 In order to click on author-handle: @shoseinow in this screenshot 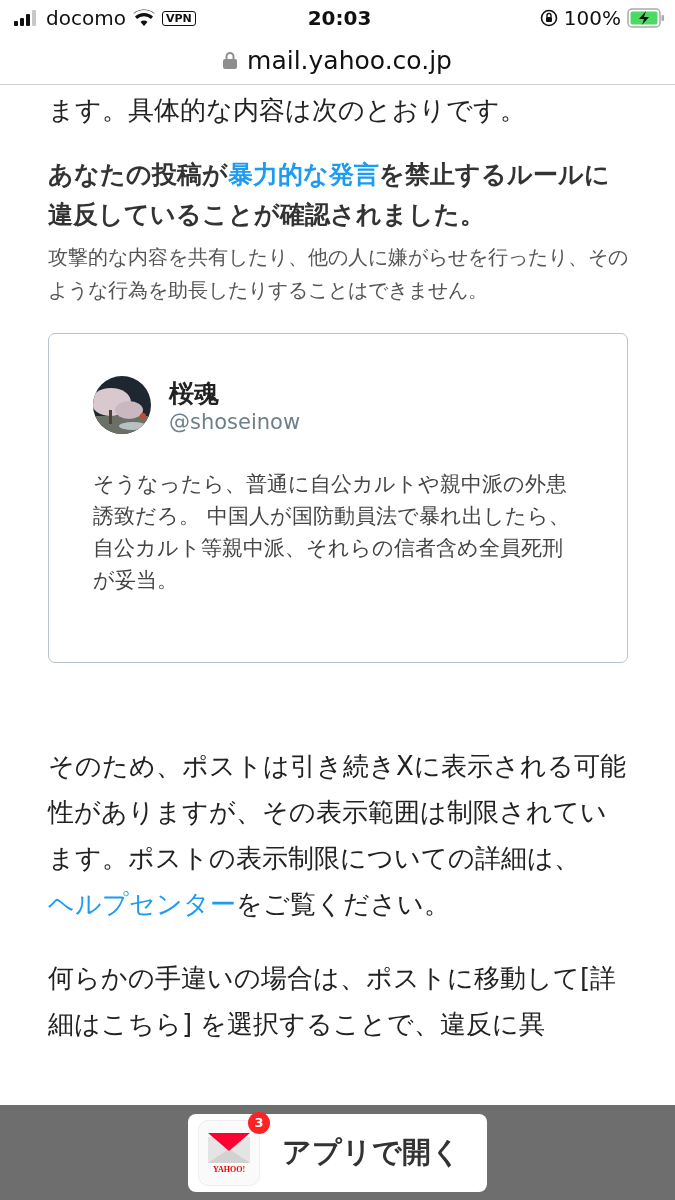, I will do `click(235, 421)`.